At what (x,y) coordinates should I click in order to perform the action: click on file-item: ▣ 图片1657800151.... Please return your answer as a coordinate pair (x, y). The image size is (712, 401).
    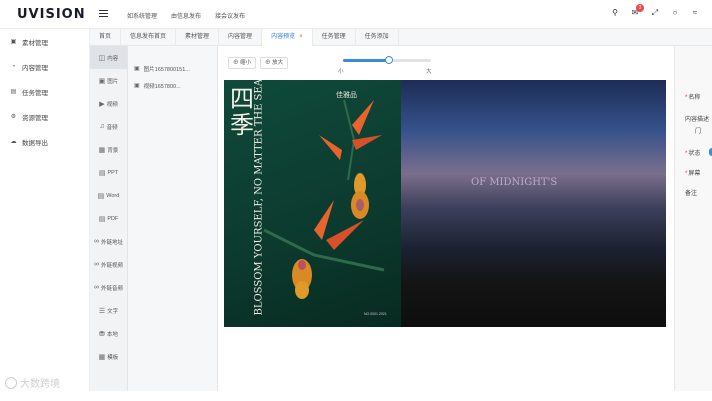
    Looking at the image, I should click on (172, 68).